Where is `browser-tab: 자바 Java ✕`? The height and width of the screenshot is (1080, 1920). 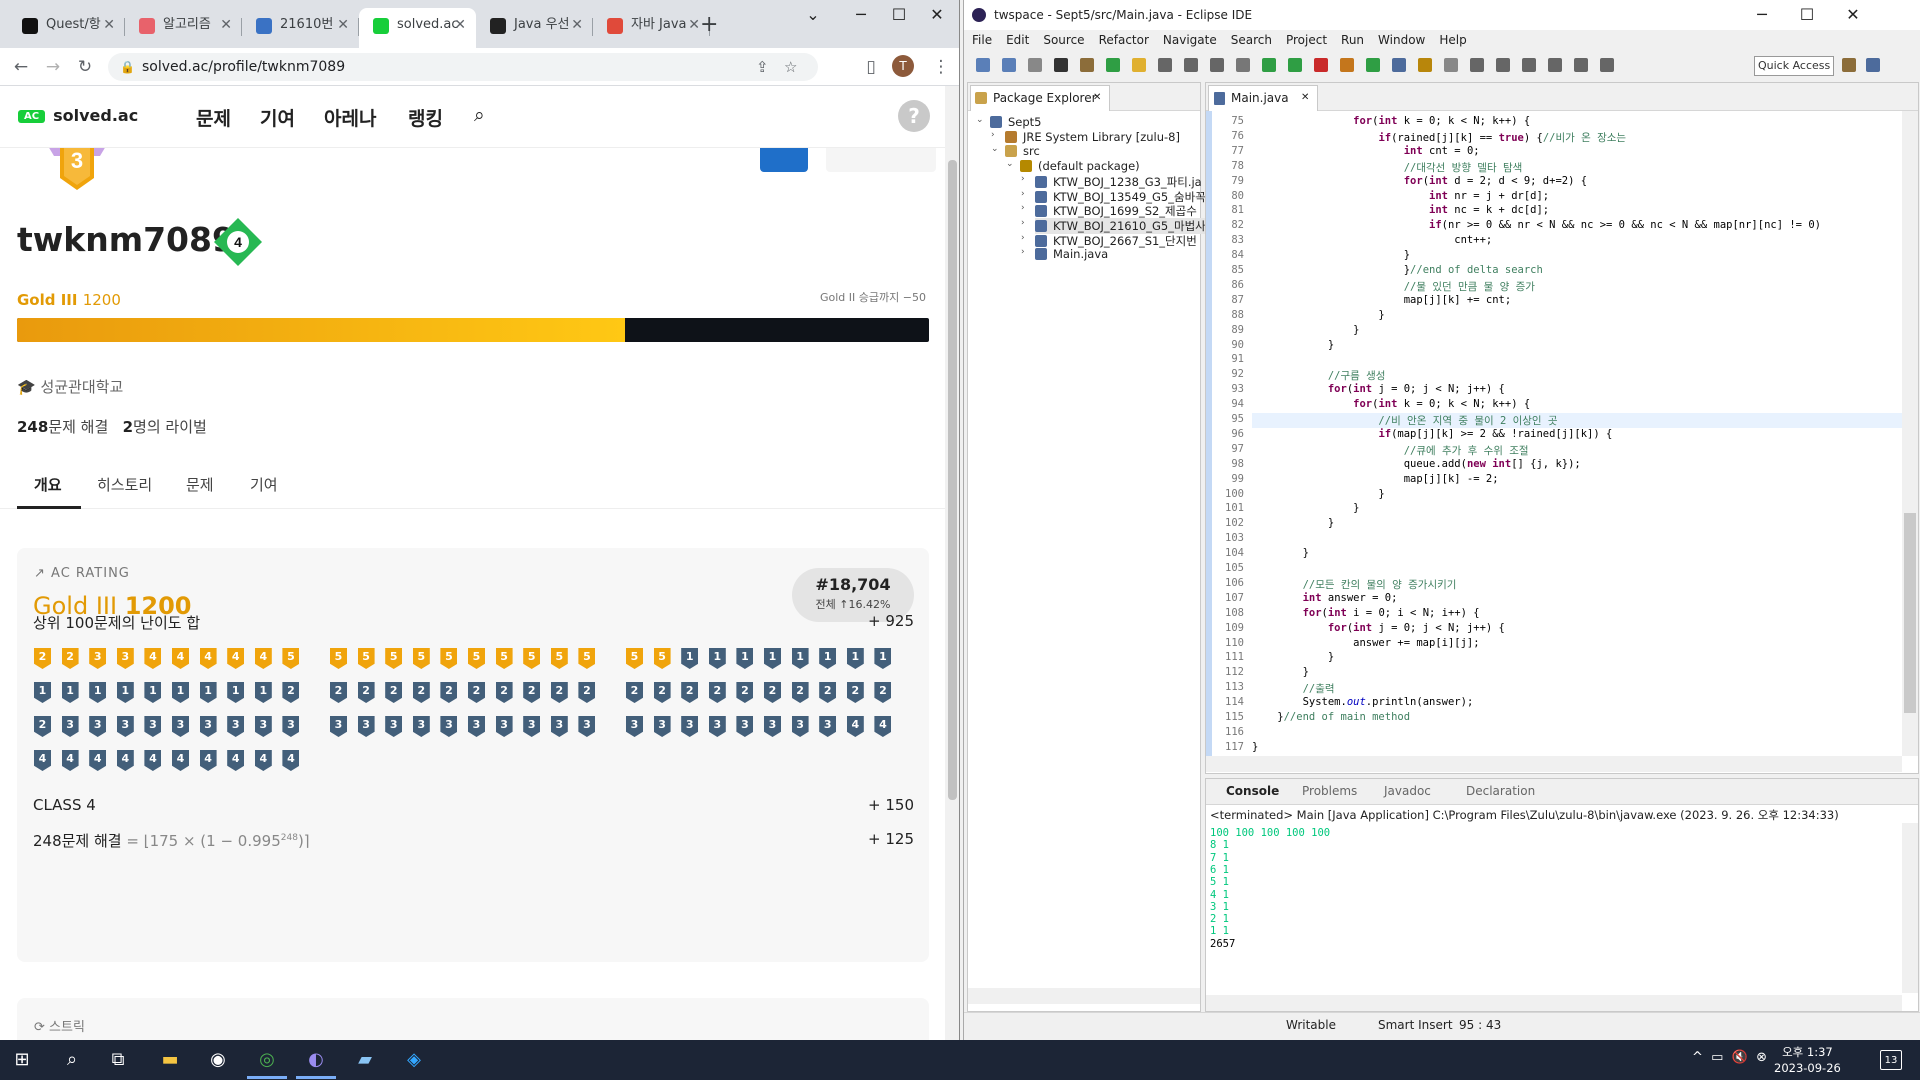
browser-tab: 자바 Java ✕ is located at coordinates (651, 28).